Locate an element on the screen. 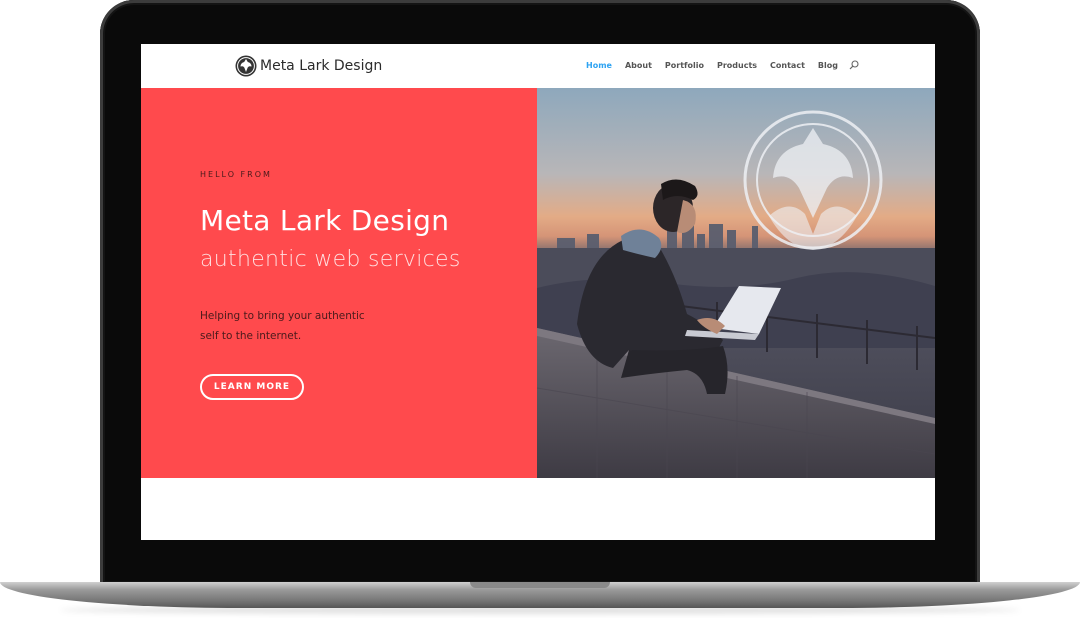  hero-eyebrow: HELLO FROM is located at coordinates (236, 174).